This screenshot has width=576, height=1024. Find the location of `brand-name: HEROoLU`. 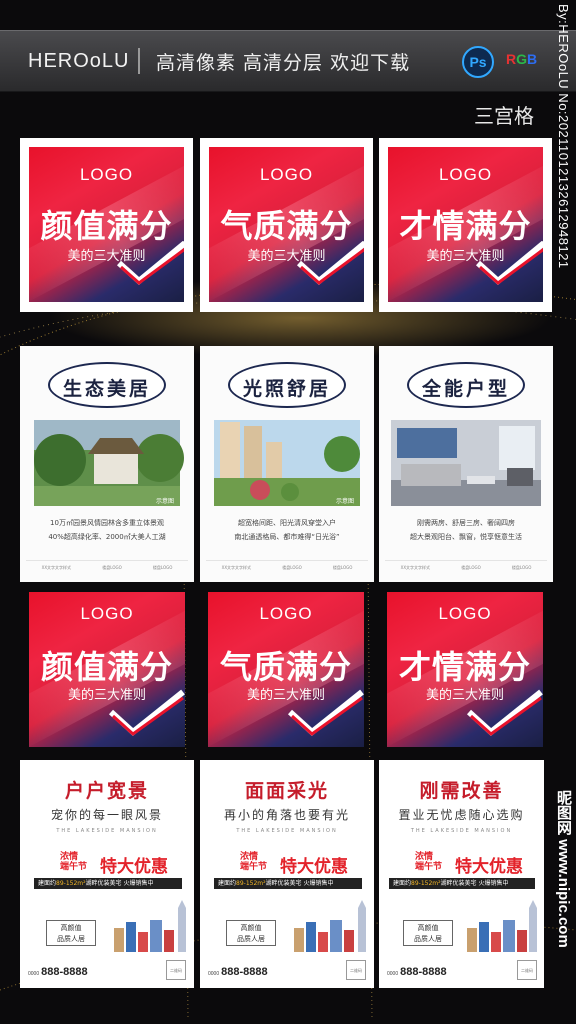

brand-name: HEROoLU is located at coordinates (79, 61).